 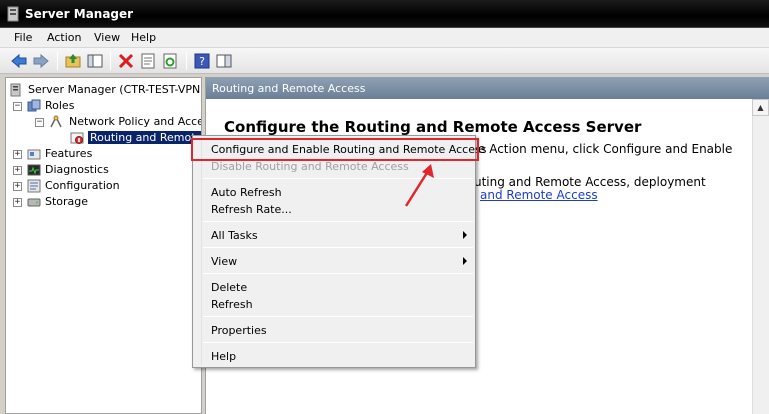 I want to click on help-link: and Remote Access, so click(x=539, y=195).